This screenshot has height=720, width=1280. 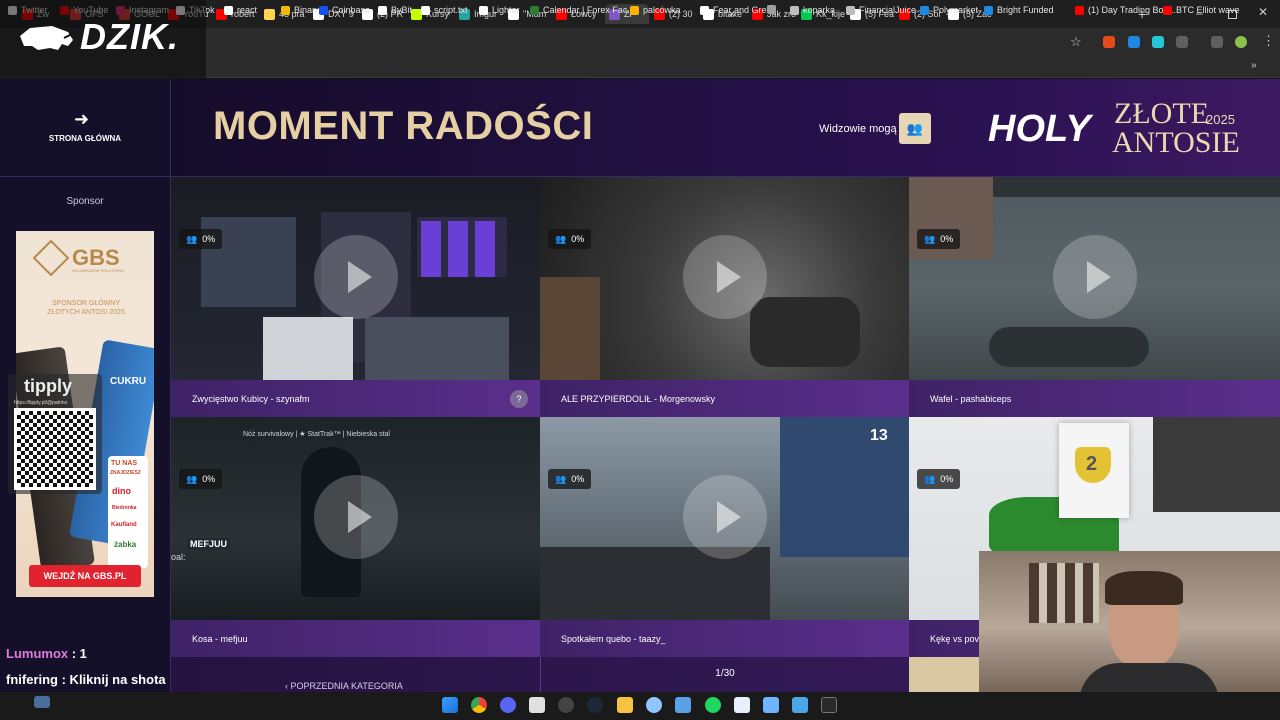 What do you see at coordinates (881, 10) in the screenshot?
I see `bookmark-item: FinancialJuice` at bounding box center [881, 10].